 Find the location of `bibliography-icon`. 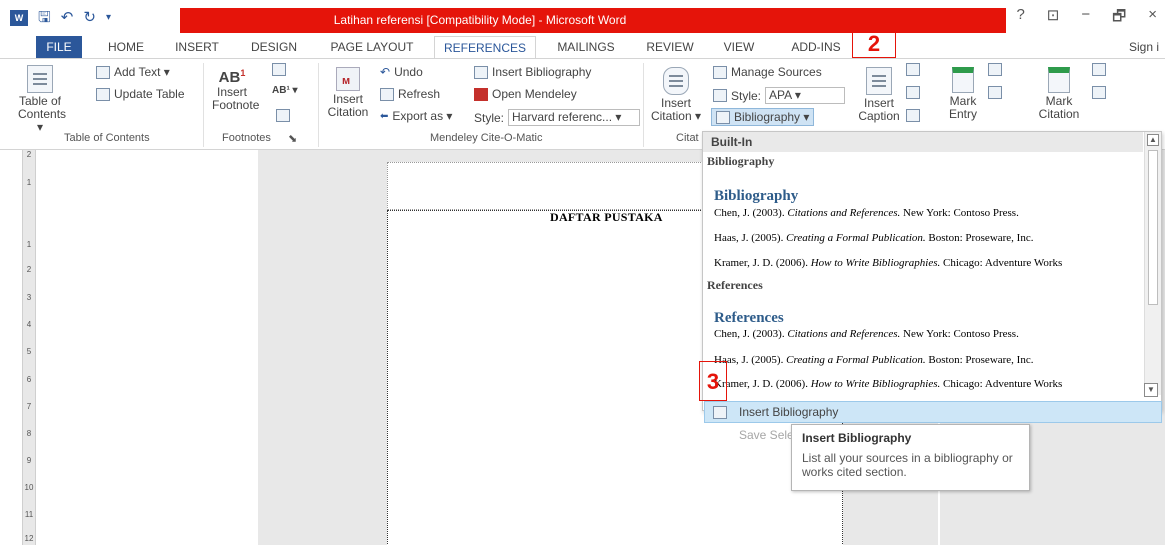

bibliography-icon is located at coordinates (723, 117).